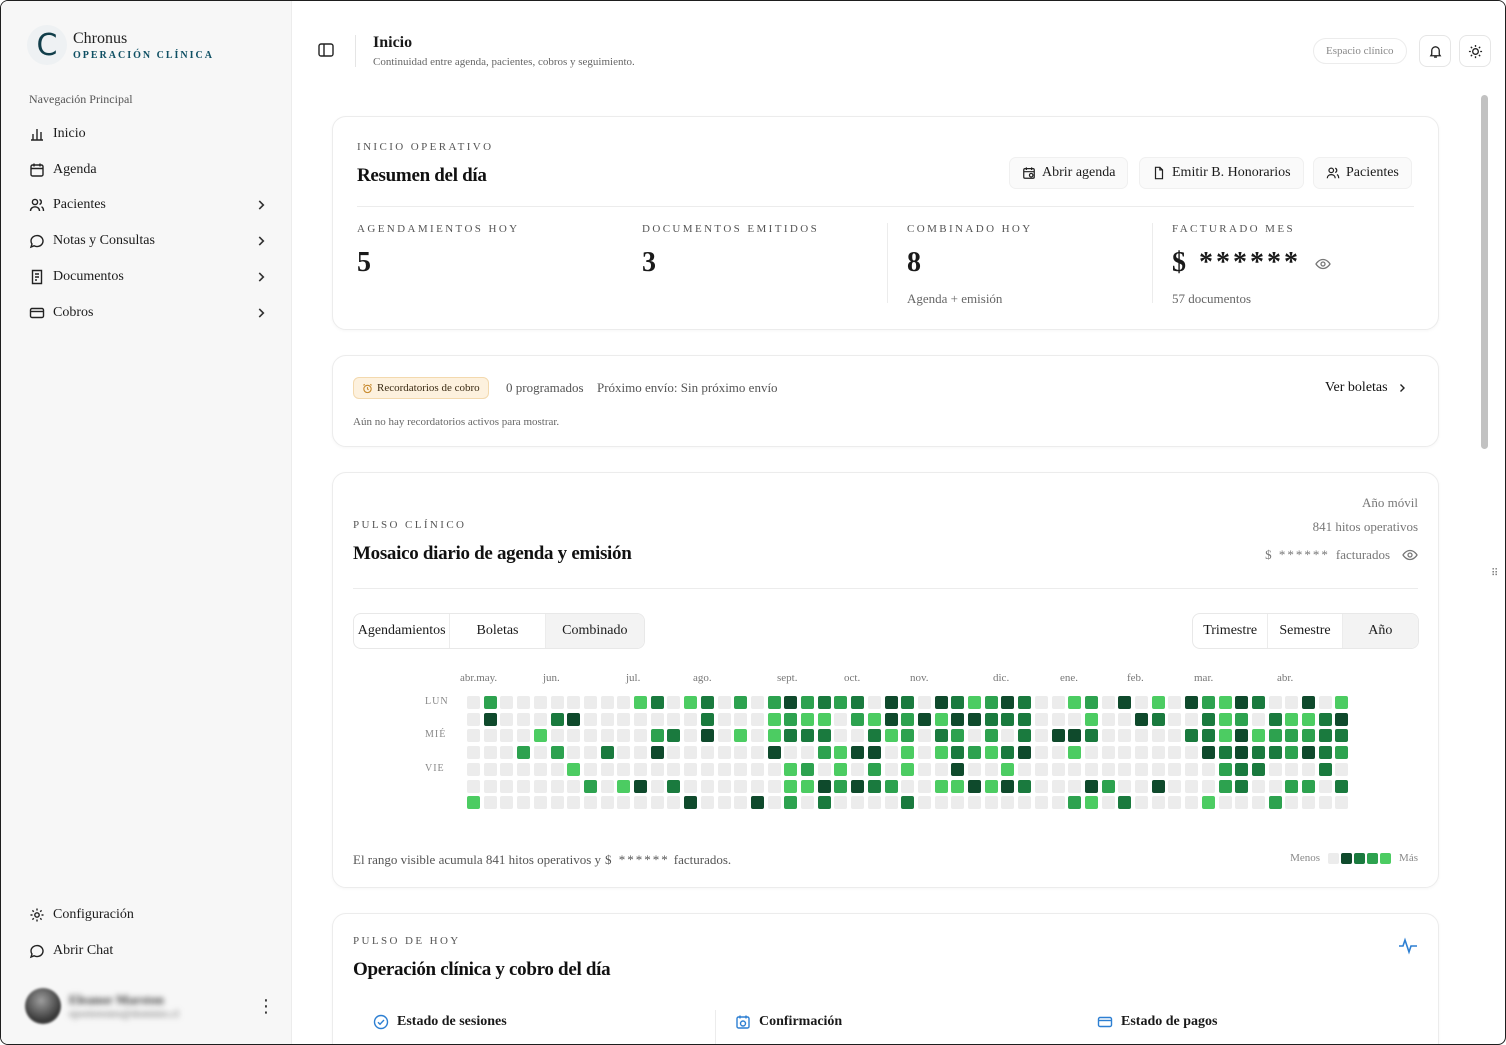  I want to click on workspace-button: Espacio clínico, so click(1360, 51).